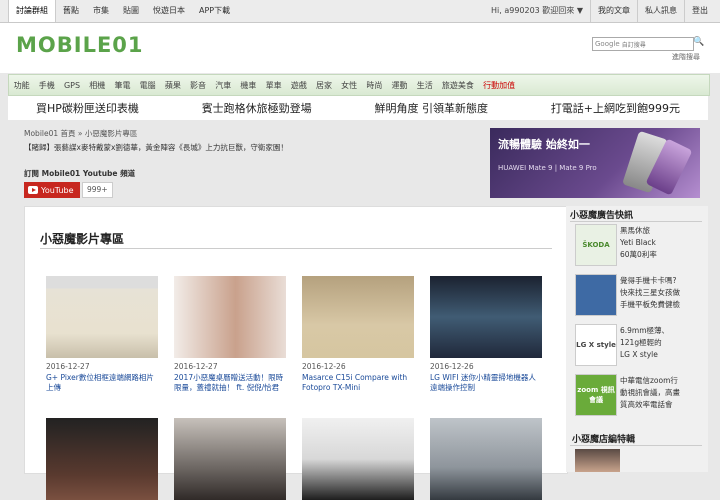 This screenshot has height=500, width=720. What do you see at coordinates (602, 216) in the screenshot?
I see `ads-section-title: 小惡魔廣告快訊` at bounding box center [602, 216].